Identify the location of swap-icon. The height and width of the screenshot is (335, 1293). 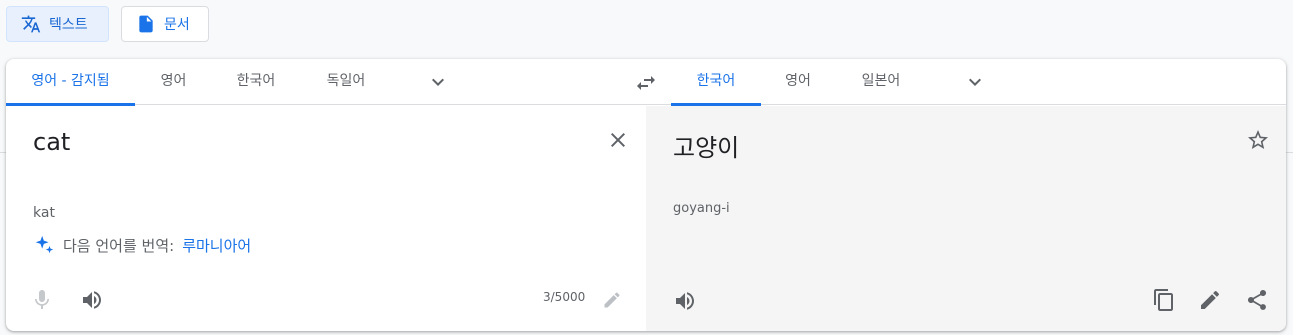
(646, 83).